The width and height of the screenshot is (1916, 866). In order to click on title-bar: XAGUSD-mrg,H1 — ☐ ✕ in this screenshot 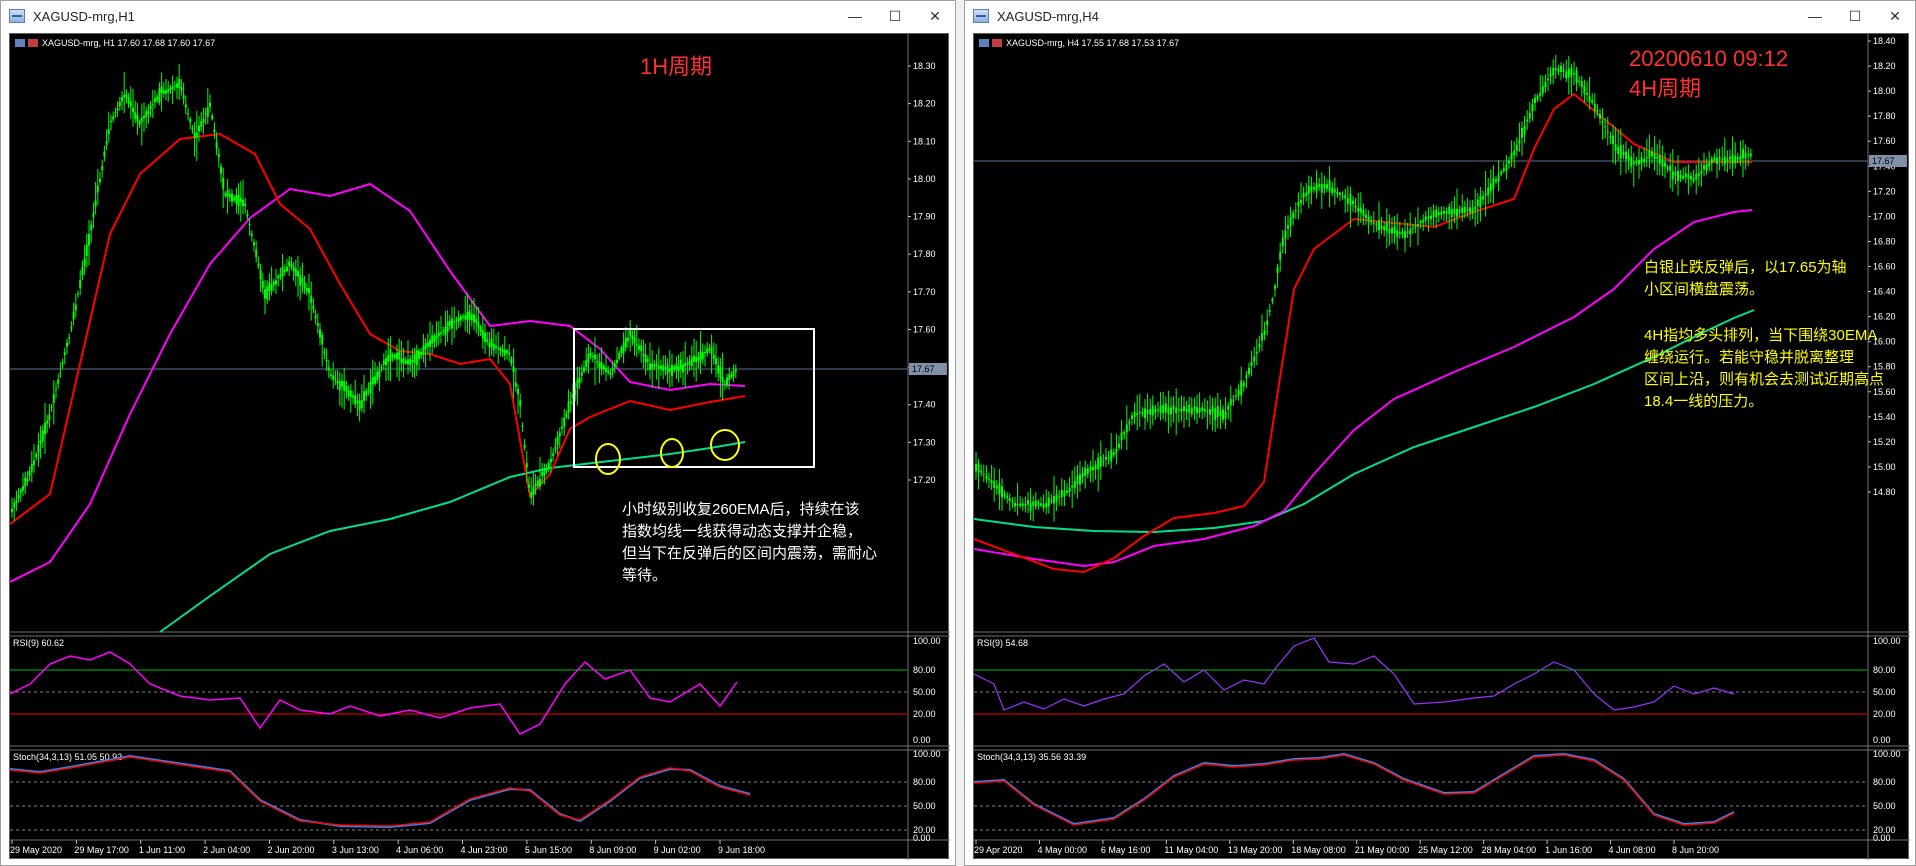, I will do `click(478, 16)`.